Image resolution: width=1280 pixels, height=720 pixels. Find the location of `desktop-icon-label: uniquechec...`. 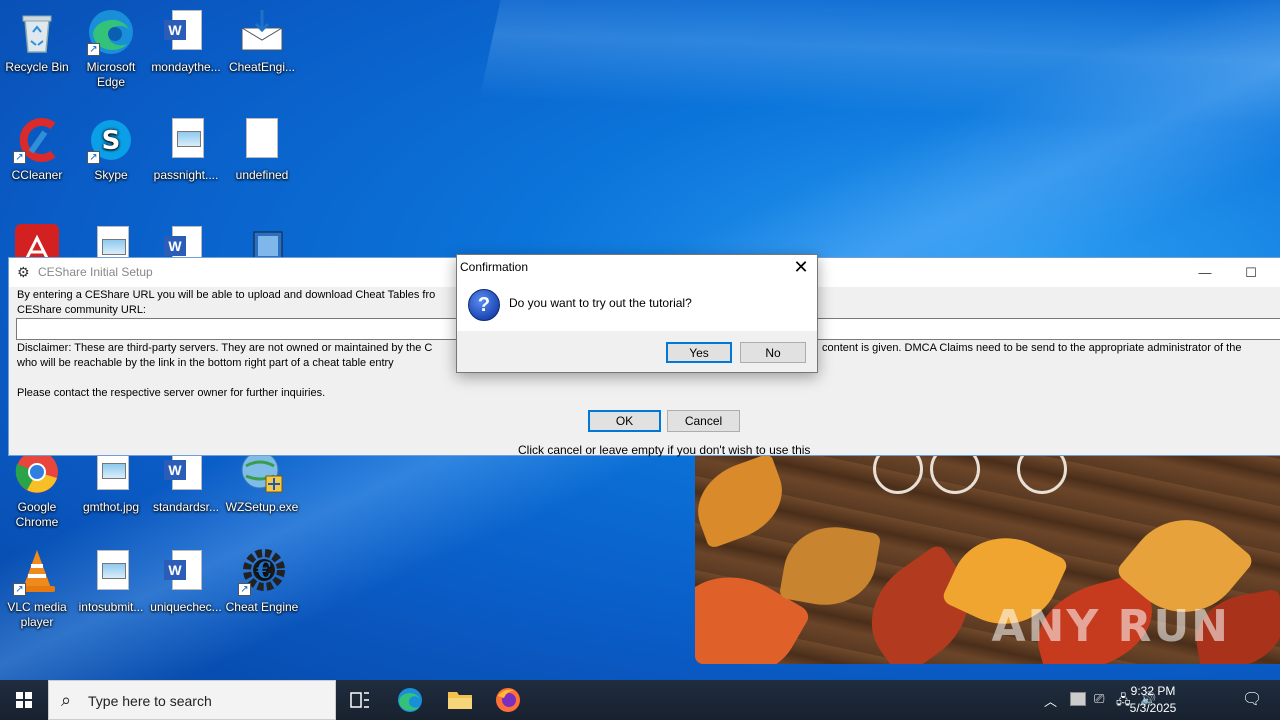

desktop-icon-label: uniquechec... is located at coordinates (186, 607).